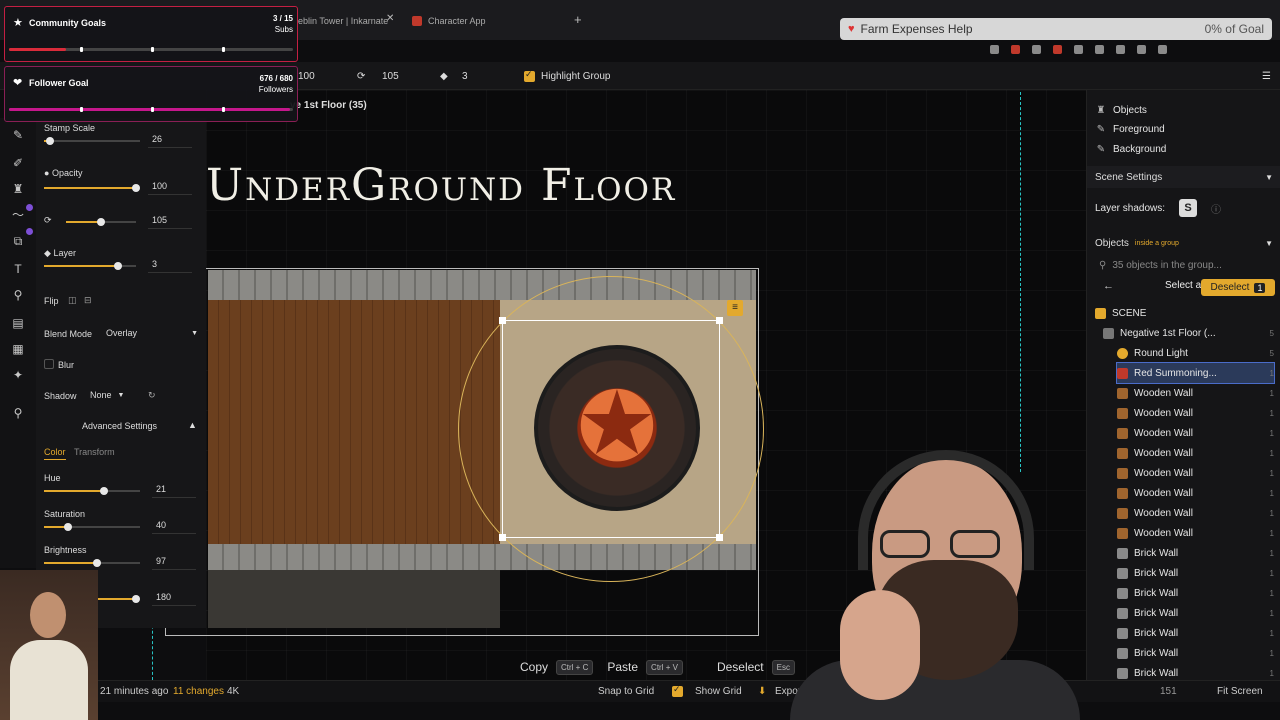  I want to click on text-icon: T, so click(18, 269).